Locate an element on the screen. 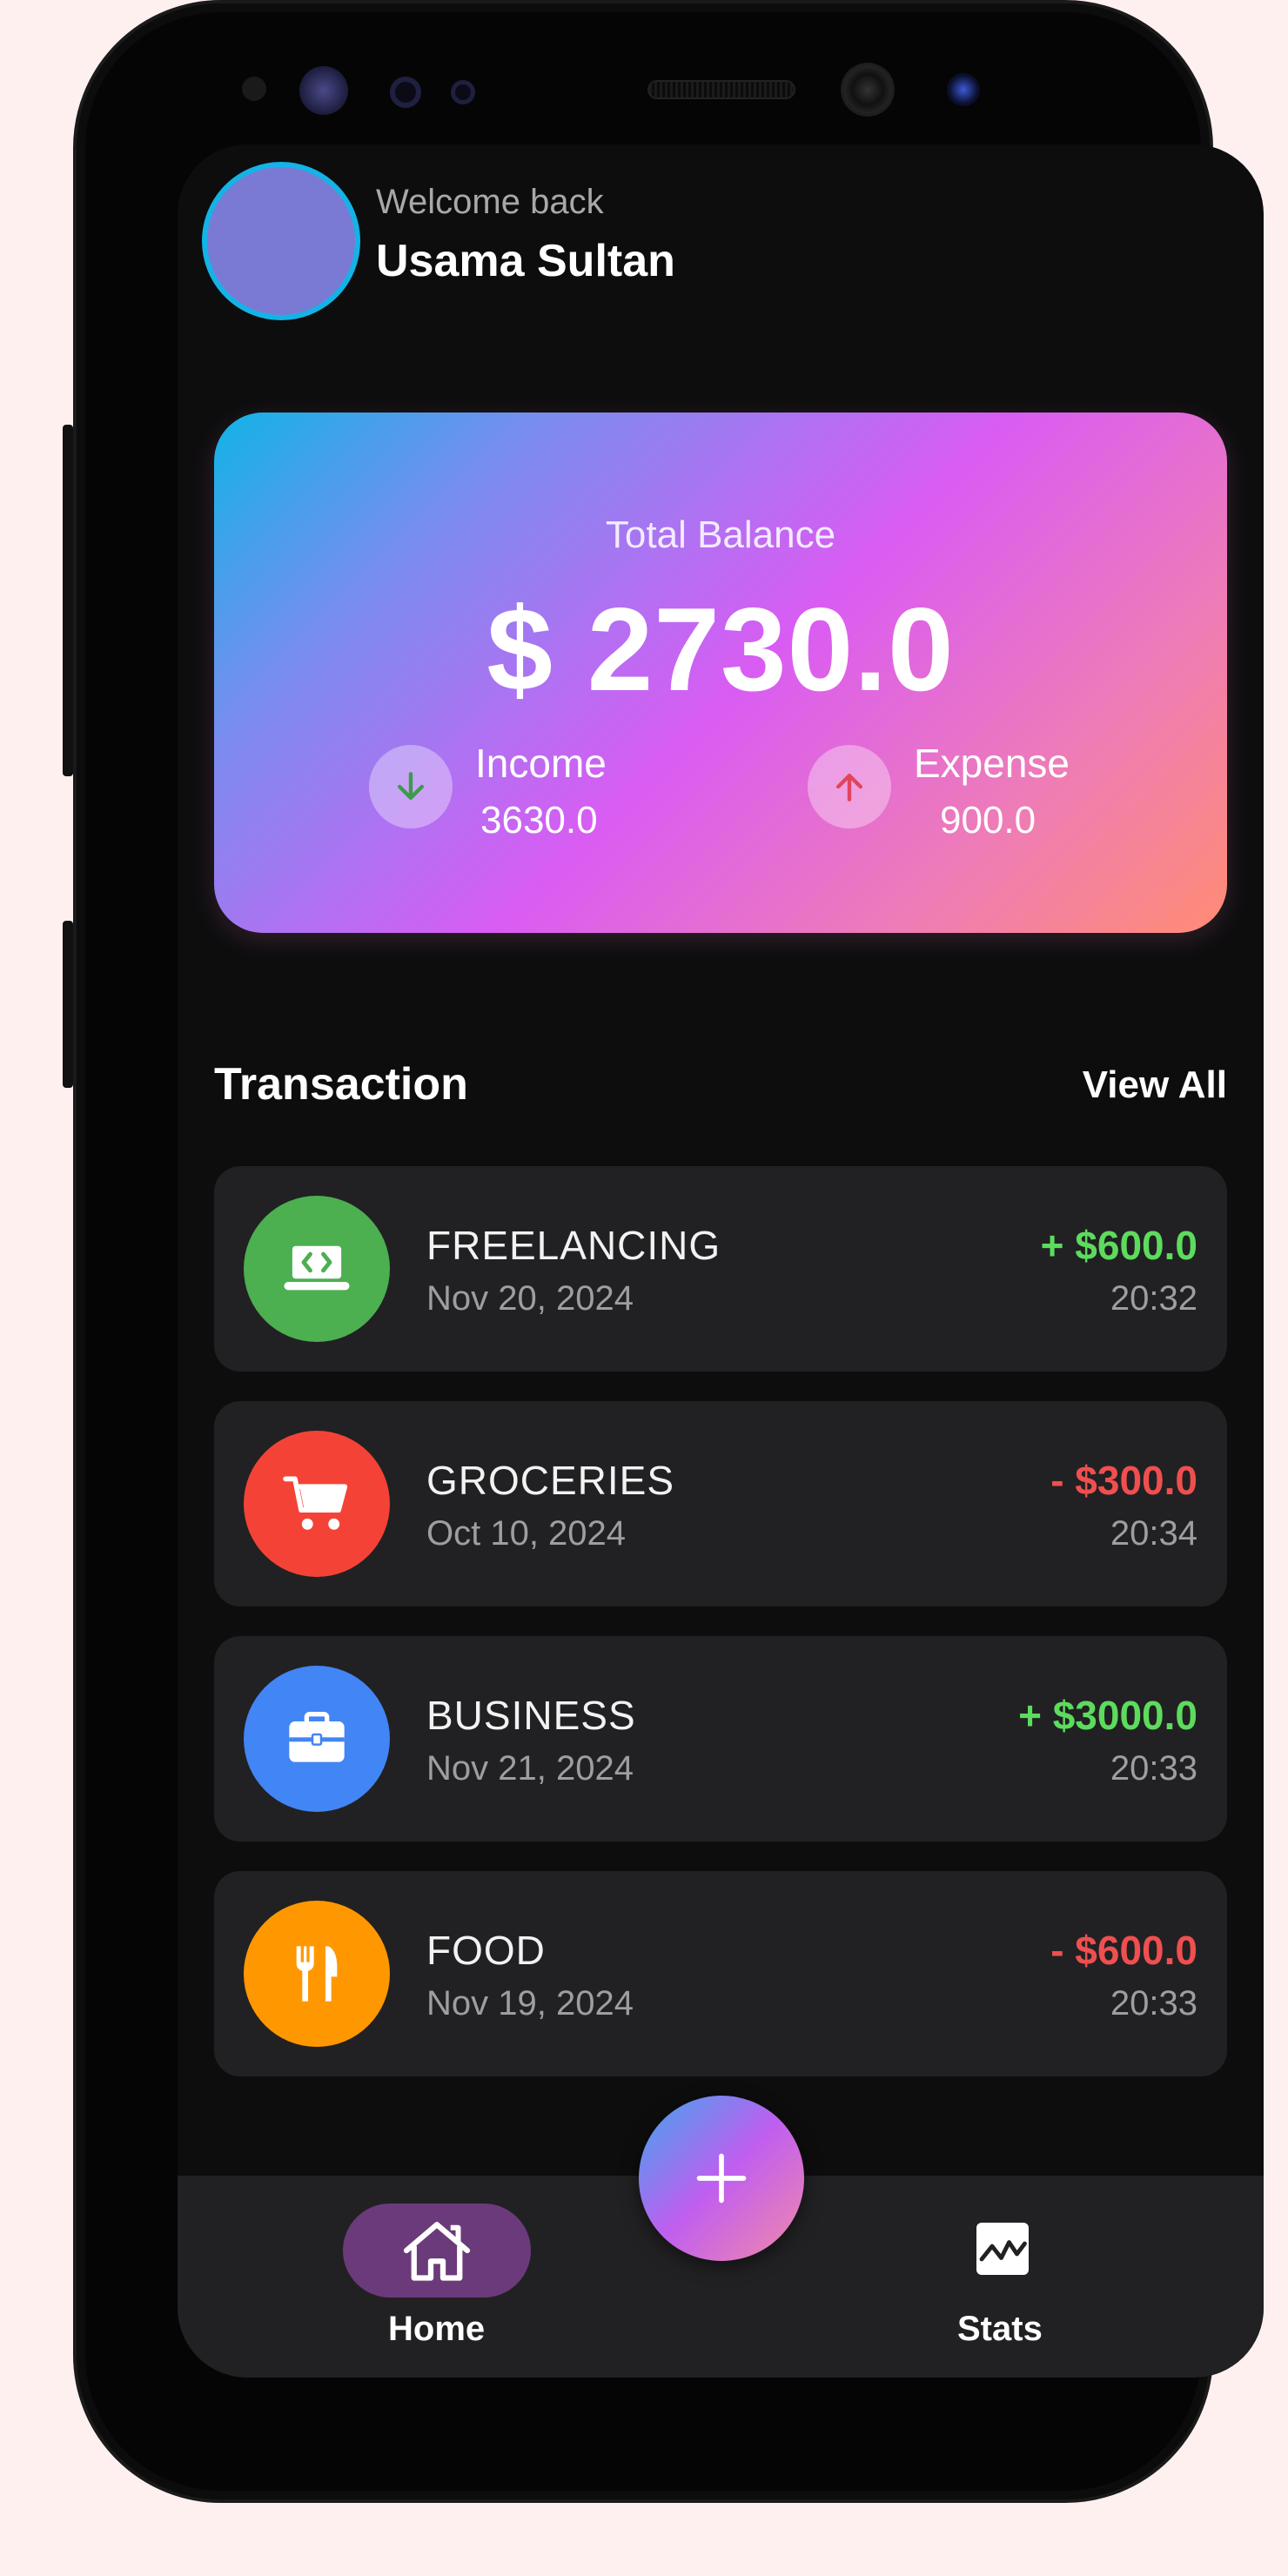 This screenshot has width=1288, height=2576. cart-icon is located at coordinates (317, 1504).